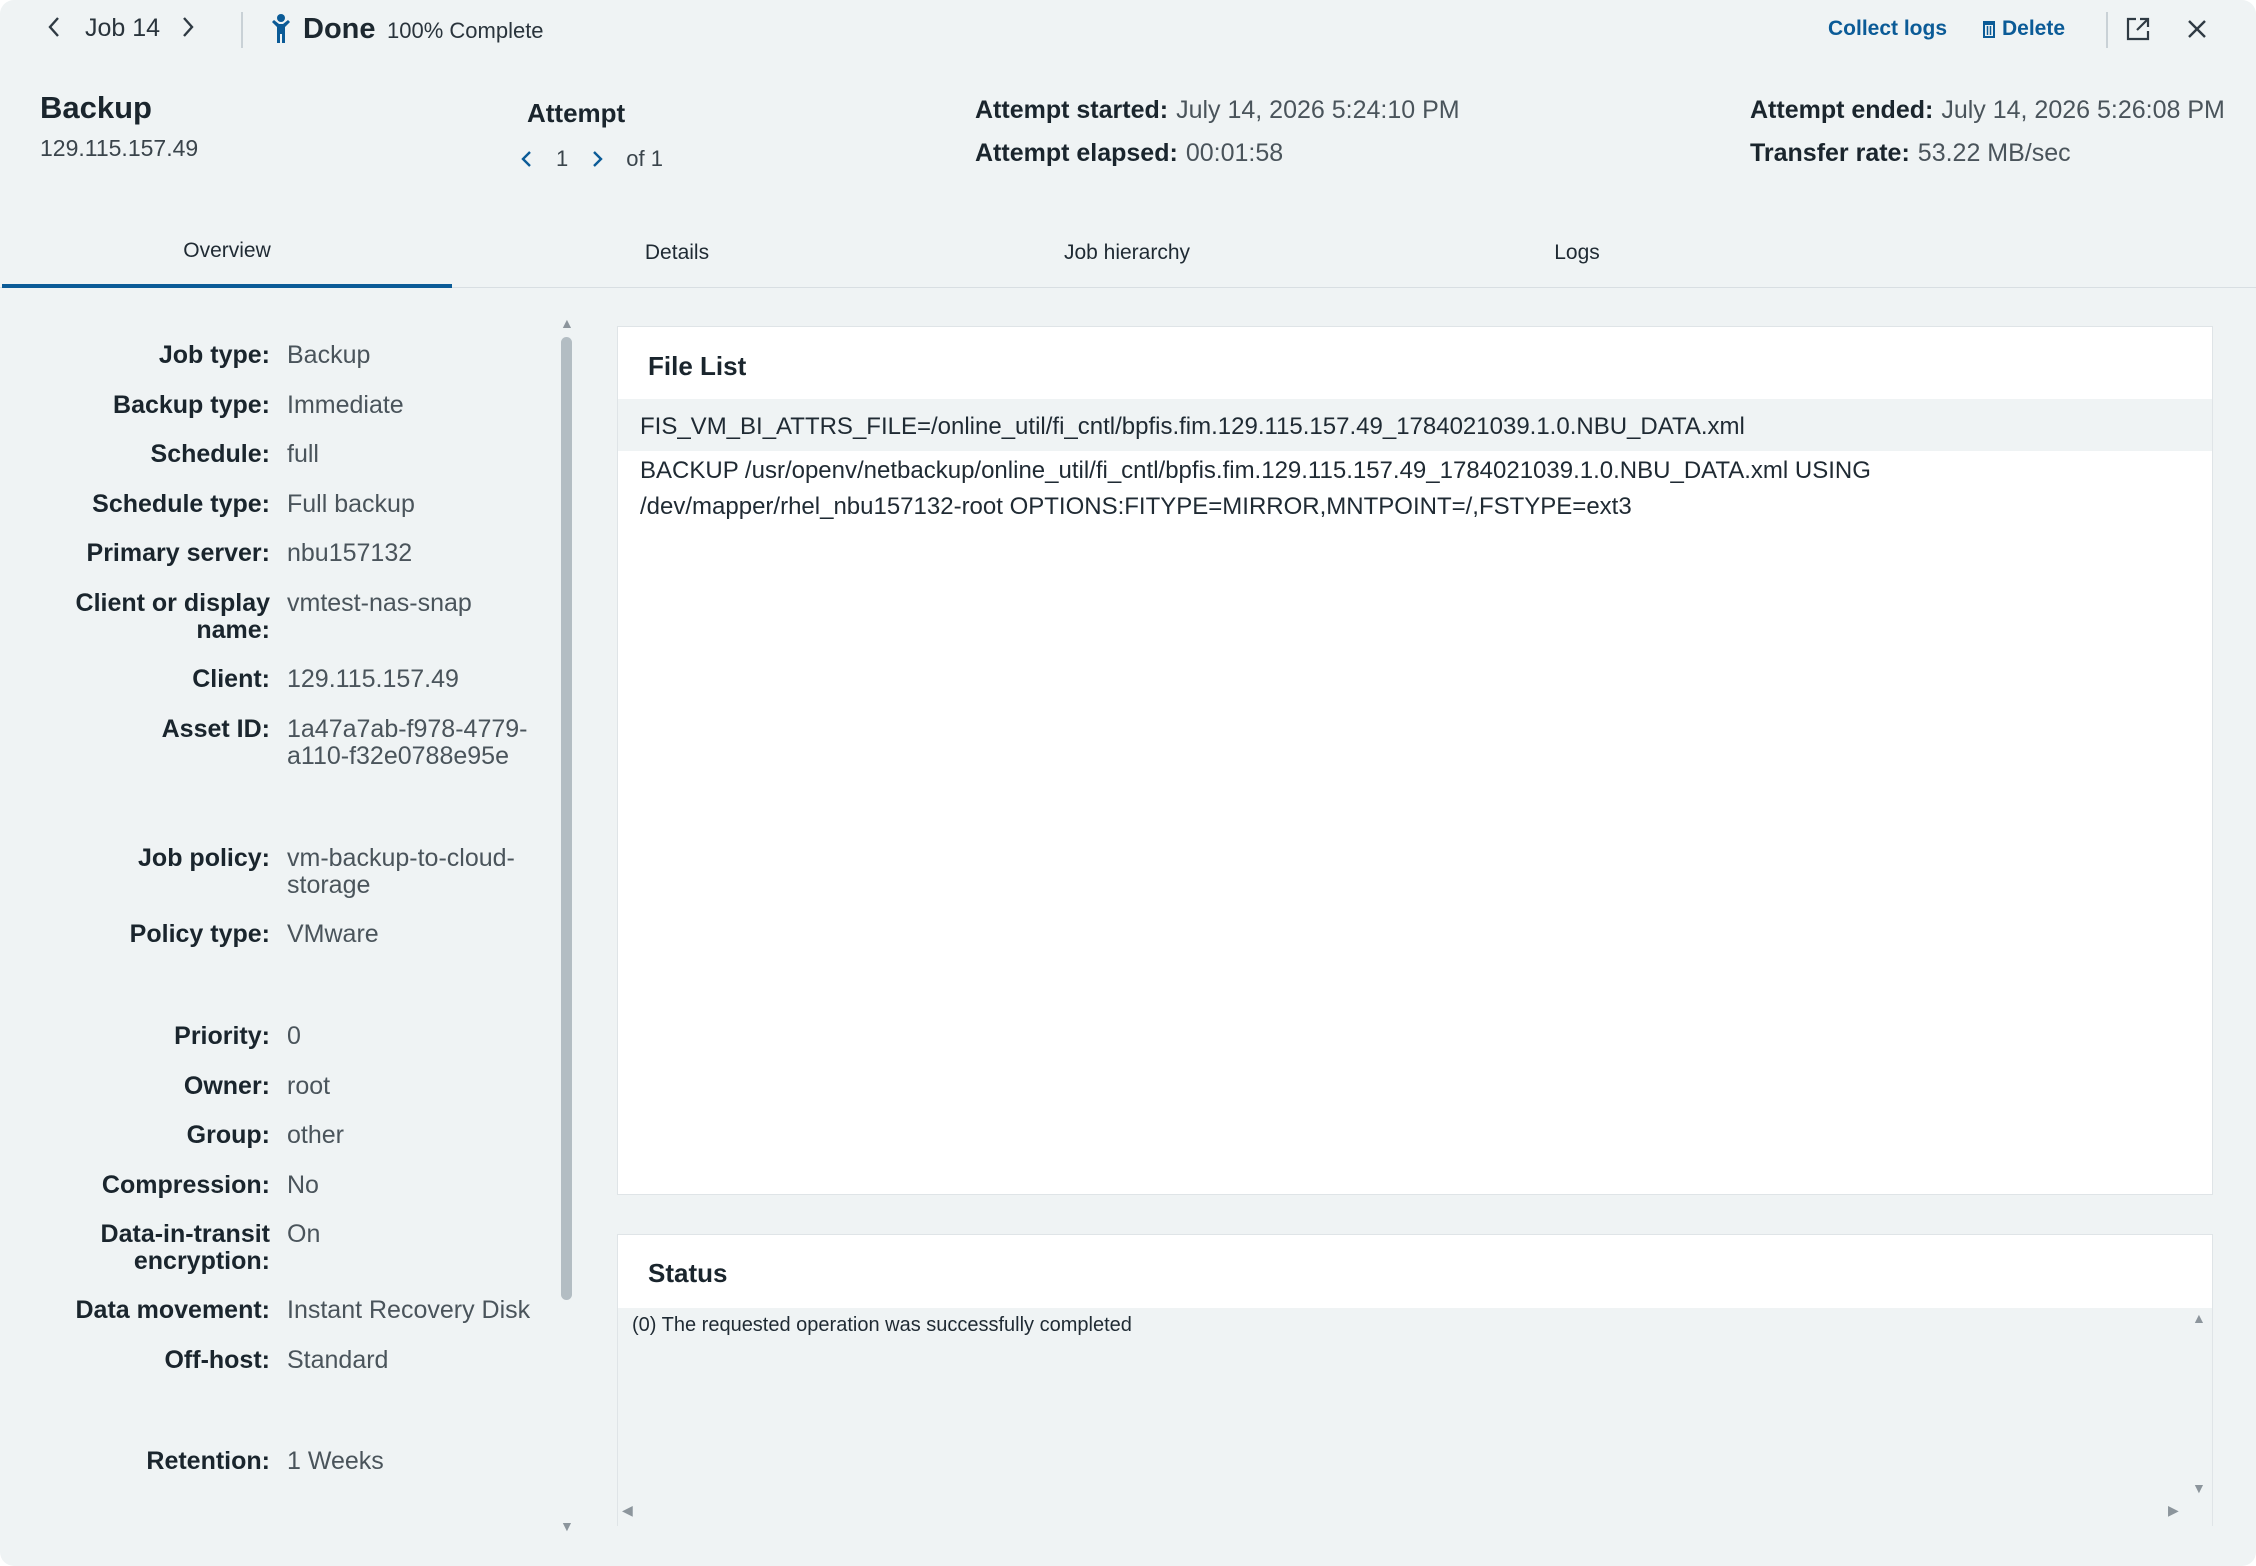 This screenshot has width=2256, height=1566. I want to click on open-new-window-button, so click(2138, 31).